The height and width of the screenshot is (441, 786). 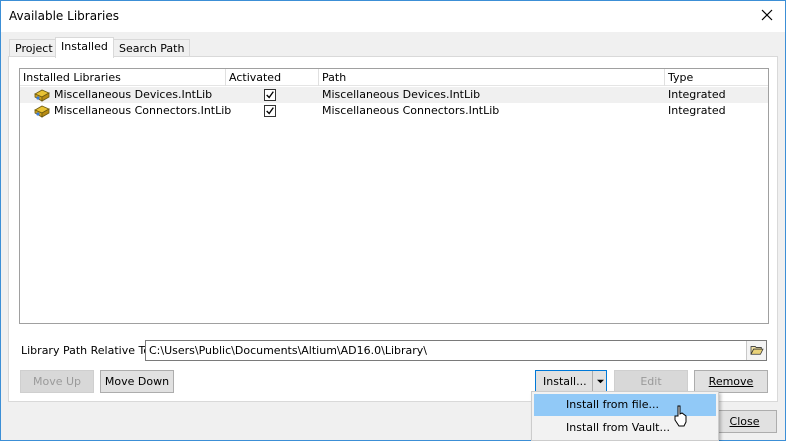 I want to click on tab-installed-label: Installed, so click(x=84, y=46).